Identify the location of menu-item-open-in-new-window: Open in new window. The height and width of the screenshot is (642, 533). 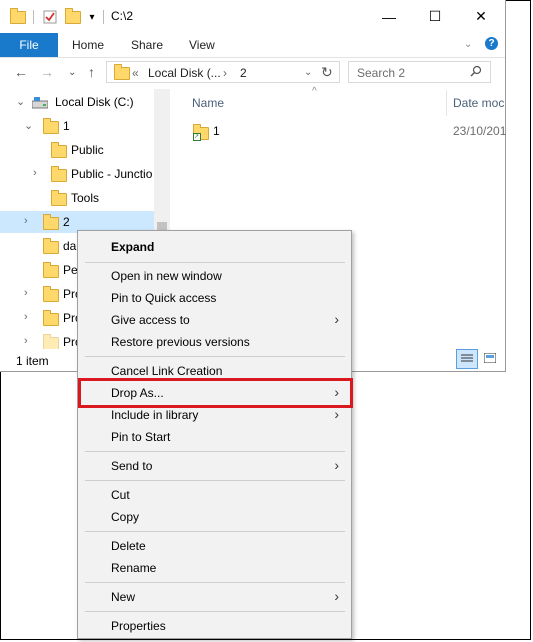
(214, 276).